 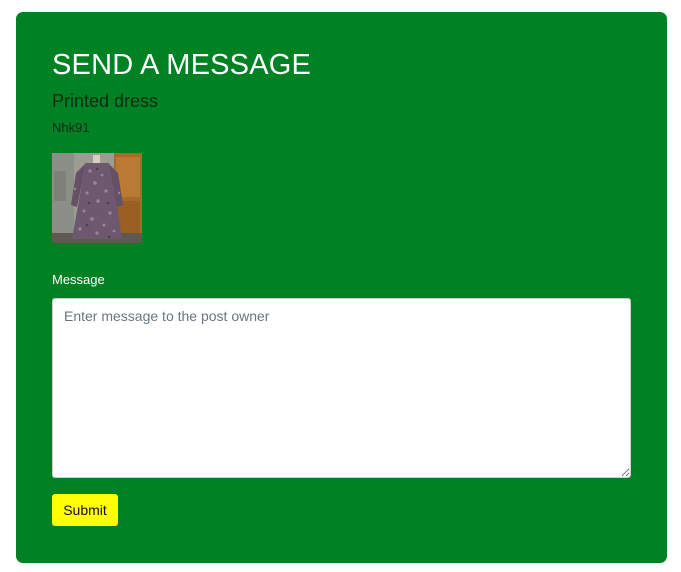 I want to click on post-thumbnail, so click(x=97, y=198).